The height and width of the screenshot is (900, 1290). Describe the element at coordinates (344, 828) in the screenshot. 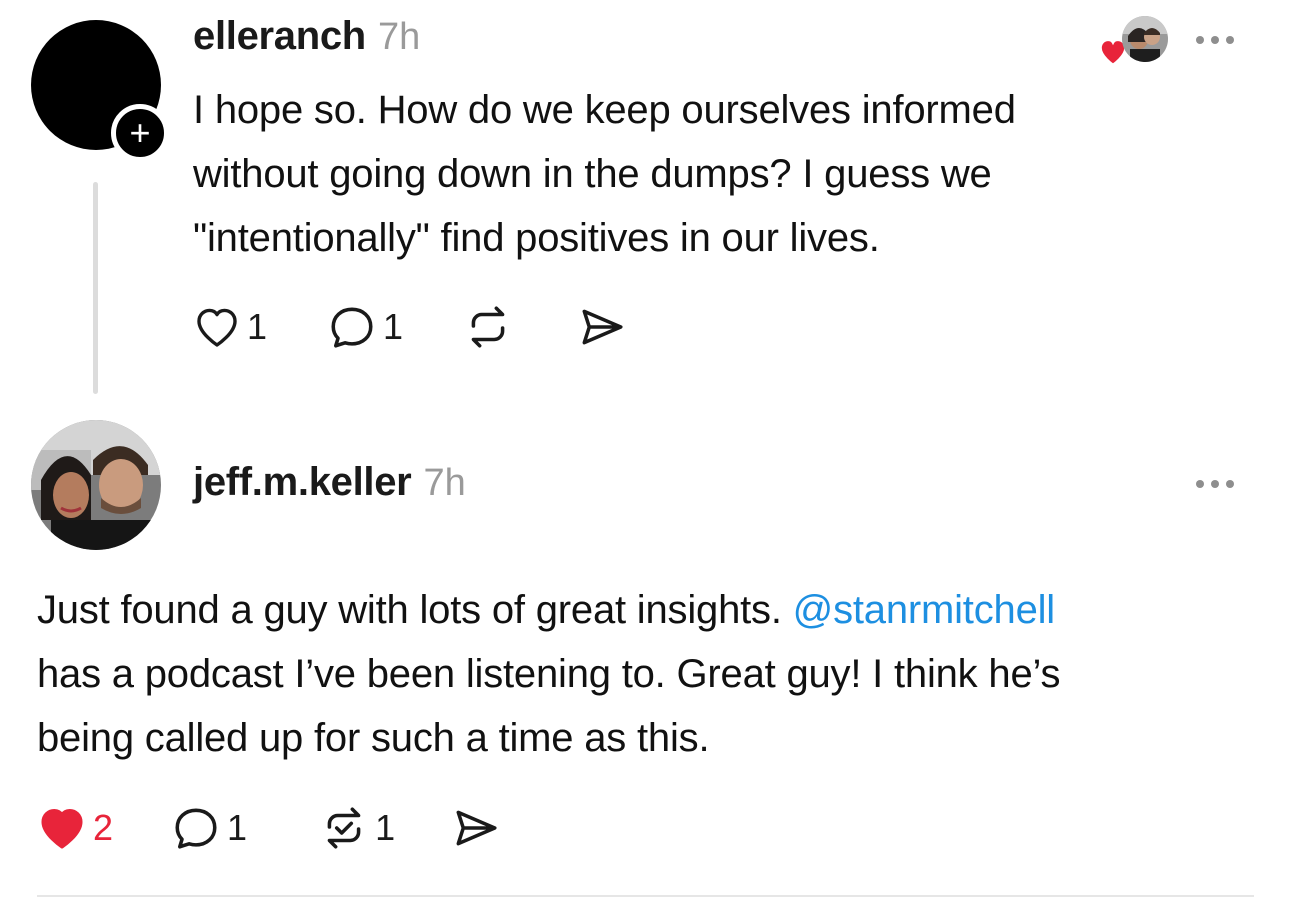

I see `repost-check-icon` at that location.